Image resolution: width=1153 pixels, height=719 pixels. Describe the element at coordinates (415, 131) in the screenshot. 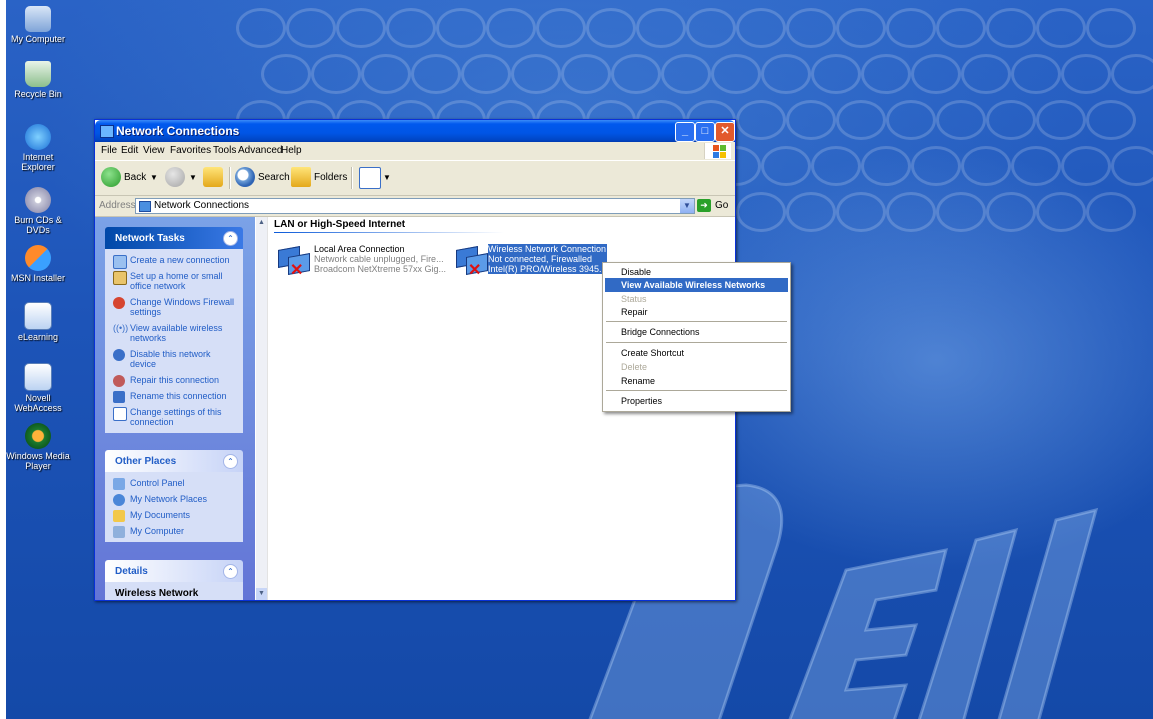

I see `title-bar: Network Connections _ □ ✕` at that location.